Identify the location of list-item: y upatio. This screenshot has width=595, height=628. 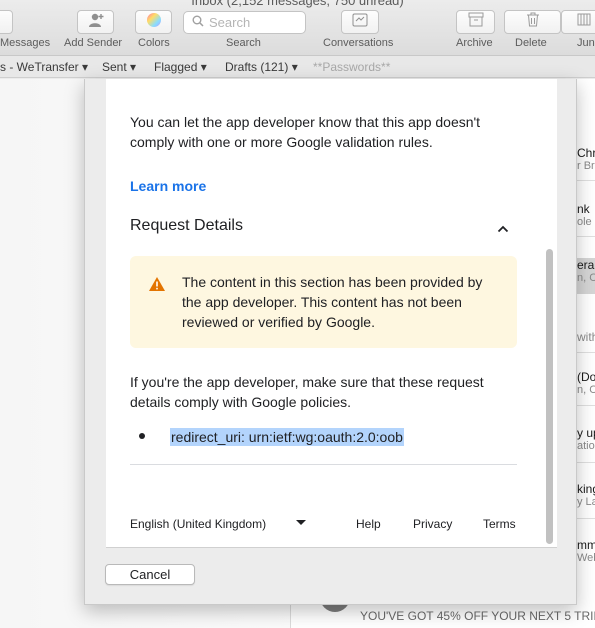
(586, 439).